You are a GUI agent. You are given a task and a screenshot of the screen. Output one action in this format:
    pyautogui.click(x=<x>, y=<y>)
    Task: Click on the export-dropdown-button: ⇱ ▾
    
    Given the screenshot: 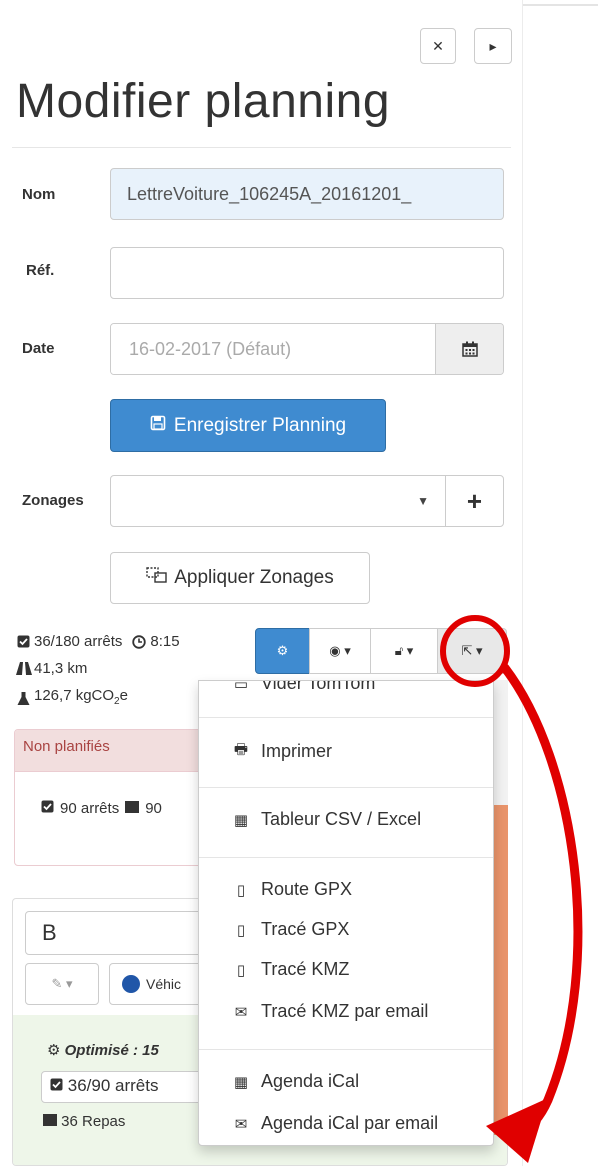 What is the action you would take?
    pyautogui.click(x=472, y=651)
    